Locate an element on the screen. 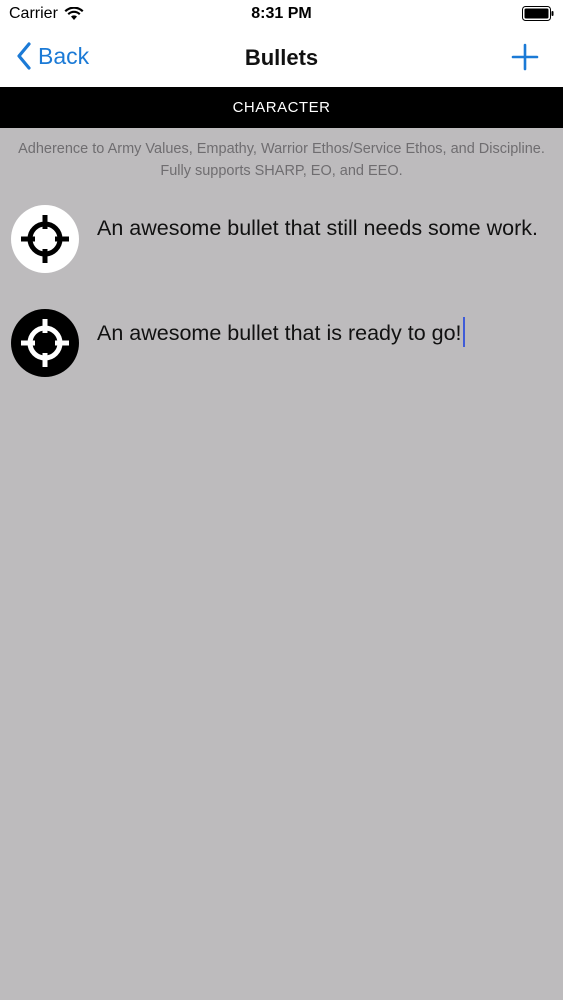 The image size is (563, 1000). bullet-text-editing: An awesome bullet that is ready to go! is located at coordinates (320, 332).